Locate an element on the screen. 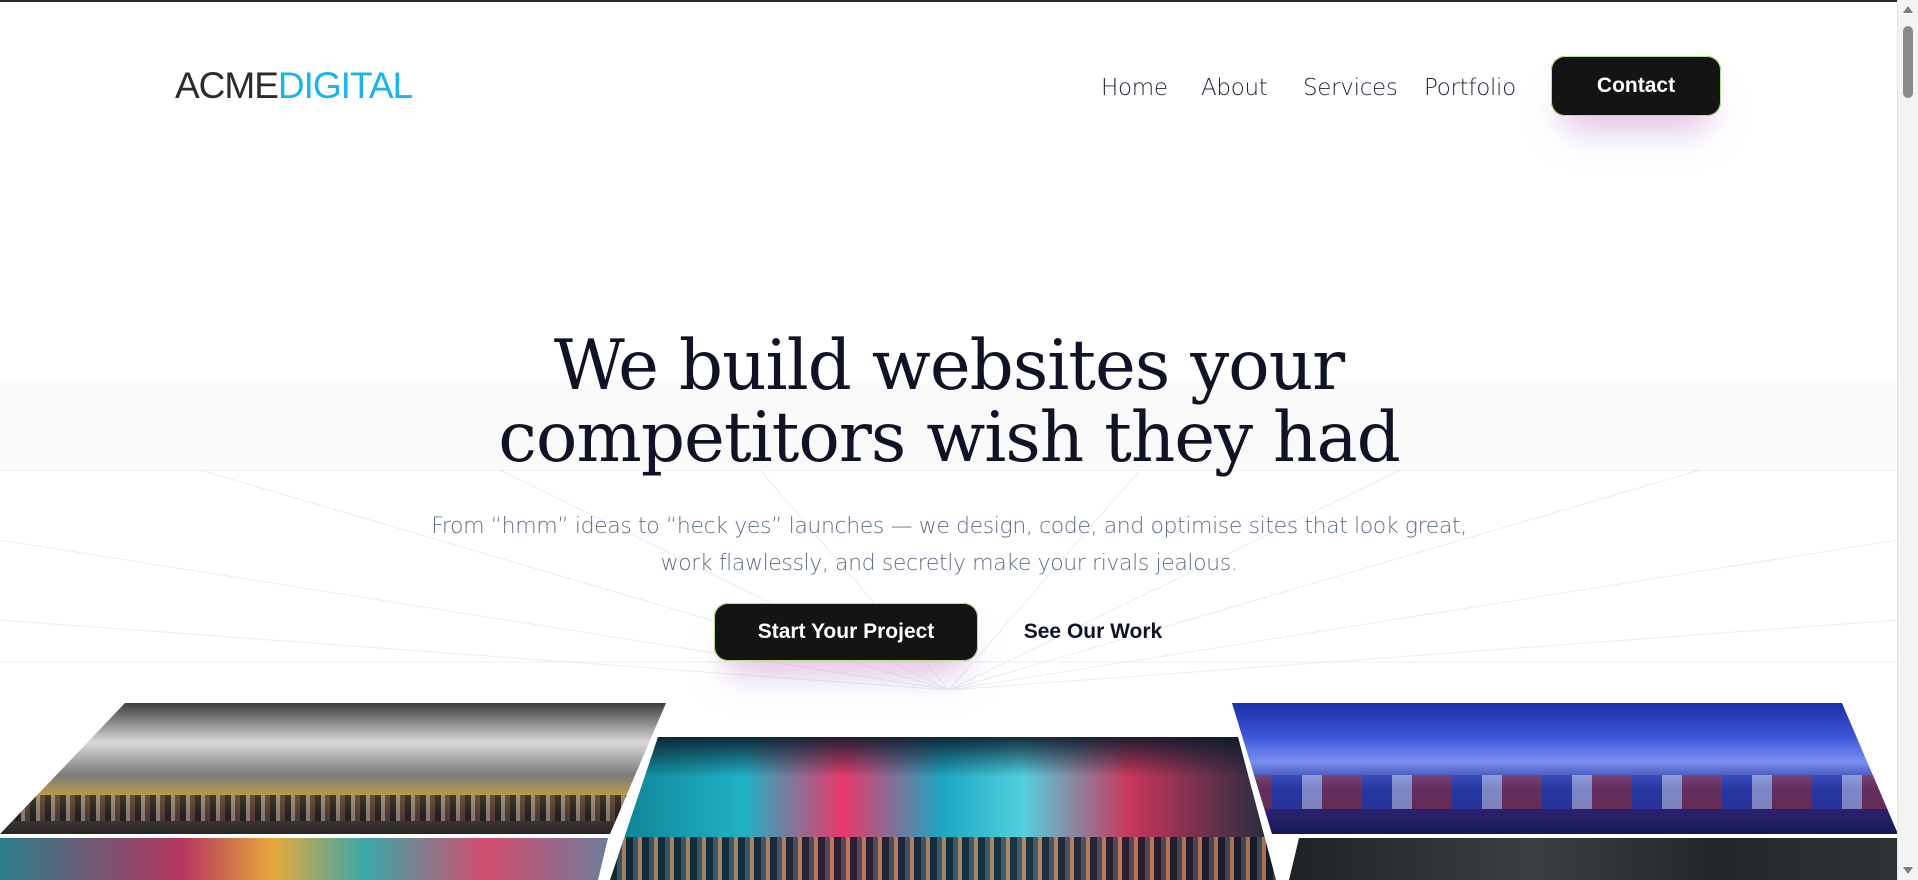 The width and height of the screenshot is (1918, 880). browser-top-border is located at coordinates (949, 1).